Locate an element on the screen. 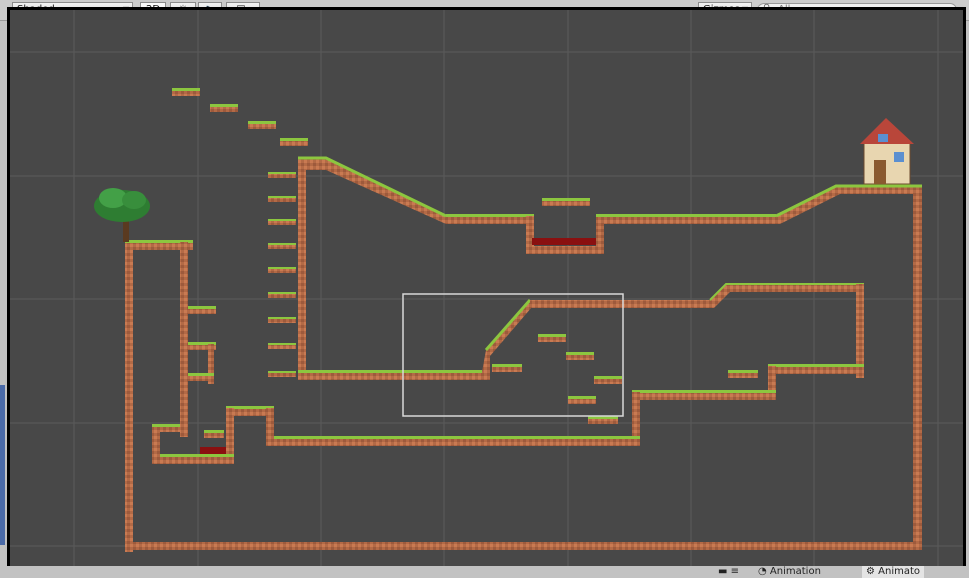  tab-animator: ⚙ Animato is located at coordinates (893, 572).